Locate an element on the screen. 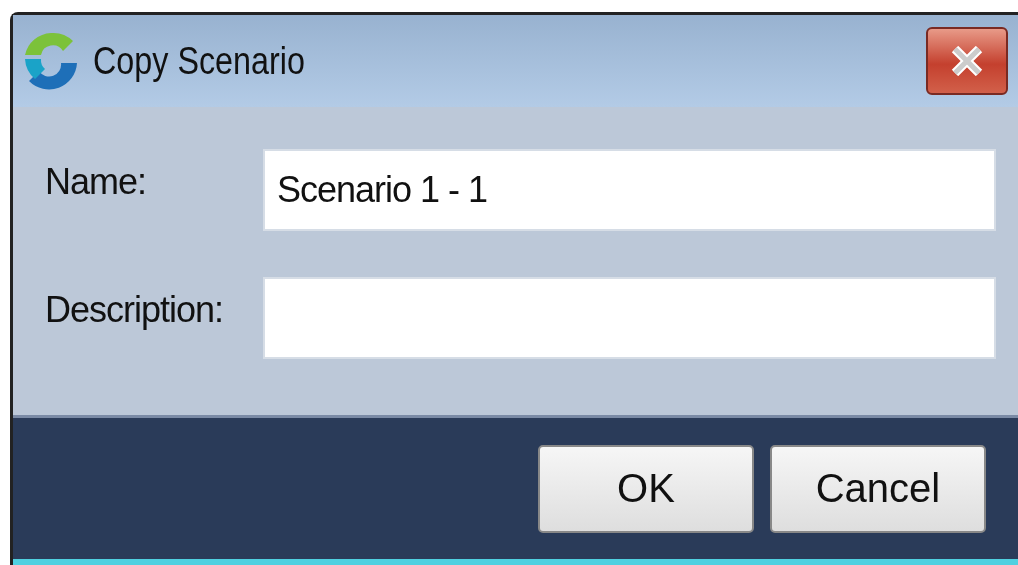 This screenshot has height=565, width=1018. window-title: Copy Scenario is located at coordinates (199, 61).